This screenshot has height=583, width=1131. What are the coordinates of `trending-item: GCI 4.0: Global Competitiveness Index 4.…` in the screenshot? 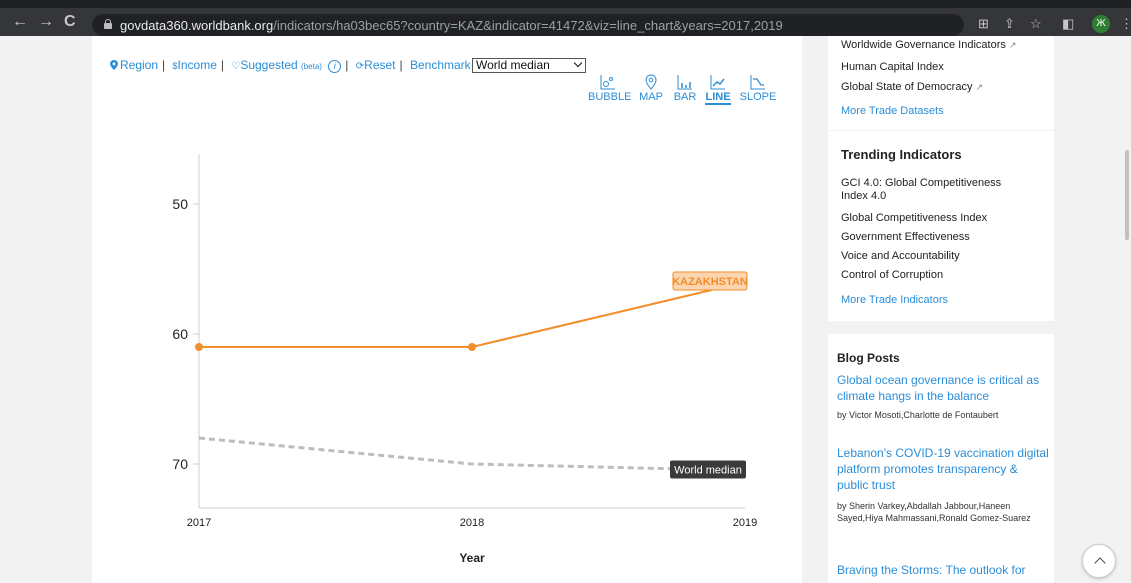 It's located at (927, 190).